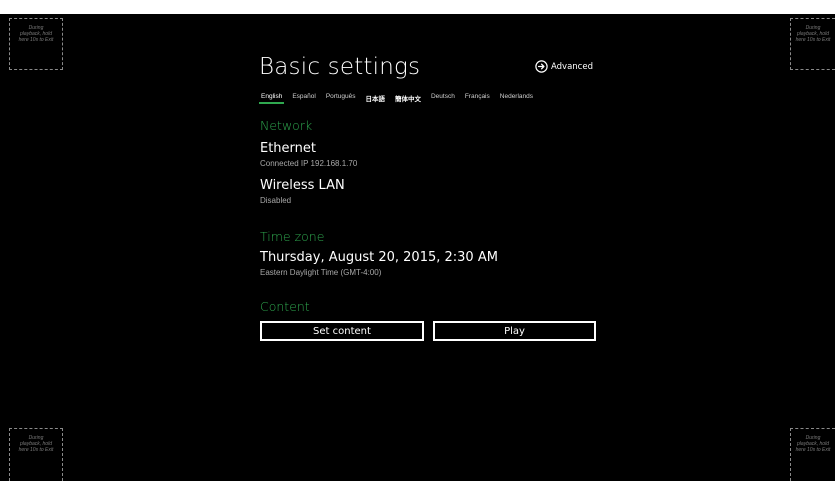 This screenshot has height=481, width=835. Describe the element at coordinates (514, 331) in the screenshot. I see `play-button: Play` at that location.